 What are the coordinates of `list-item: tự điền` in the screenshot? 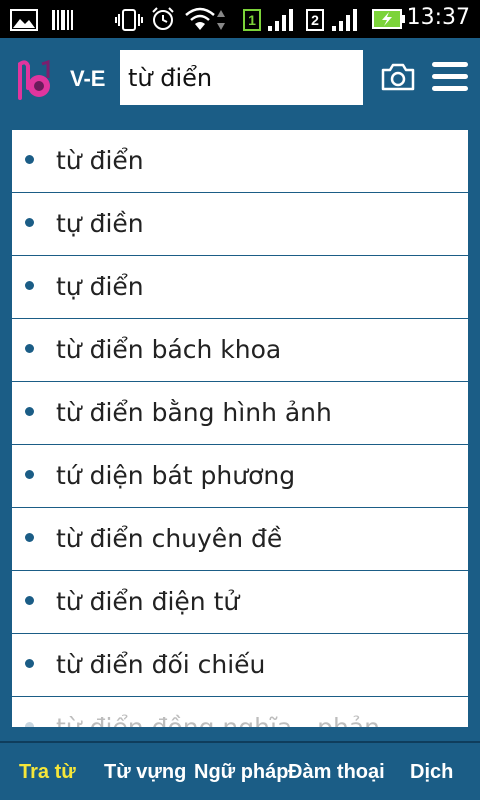 It's located at (240, 224).